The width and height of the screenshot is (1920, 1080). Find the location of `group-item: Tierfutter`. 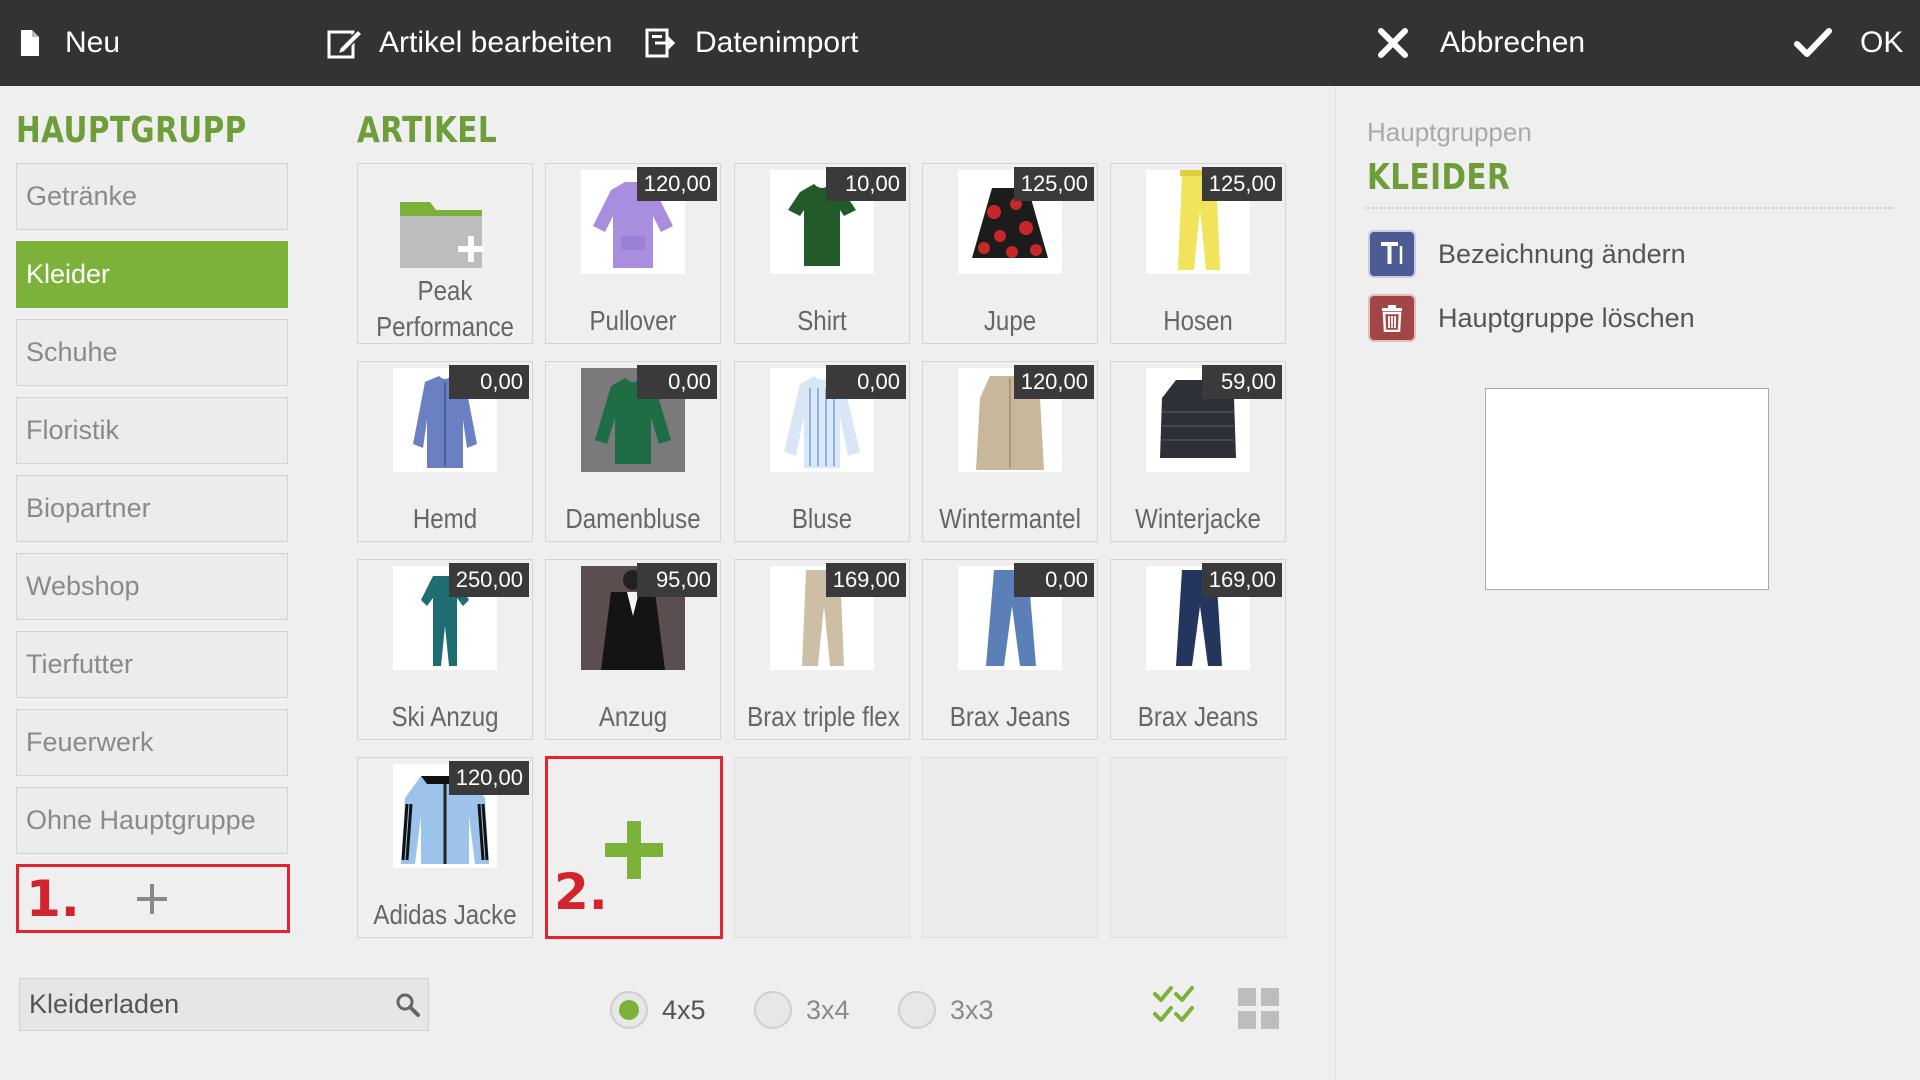

group-item: Tierfutter is located at coordinates (152, 664).